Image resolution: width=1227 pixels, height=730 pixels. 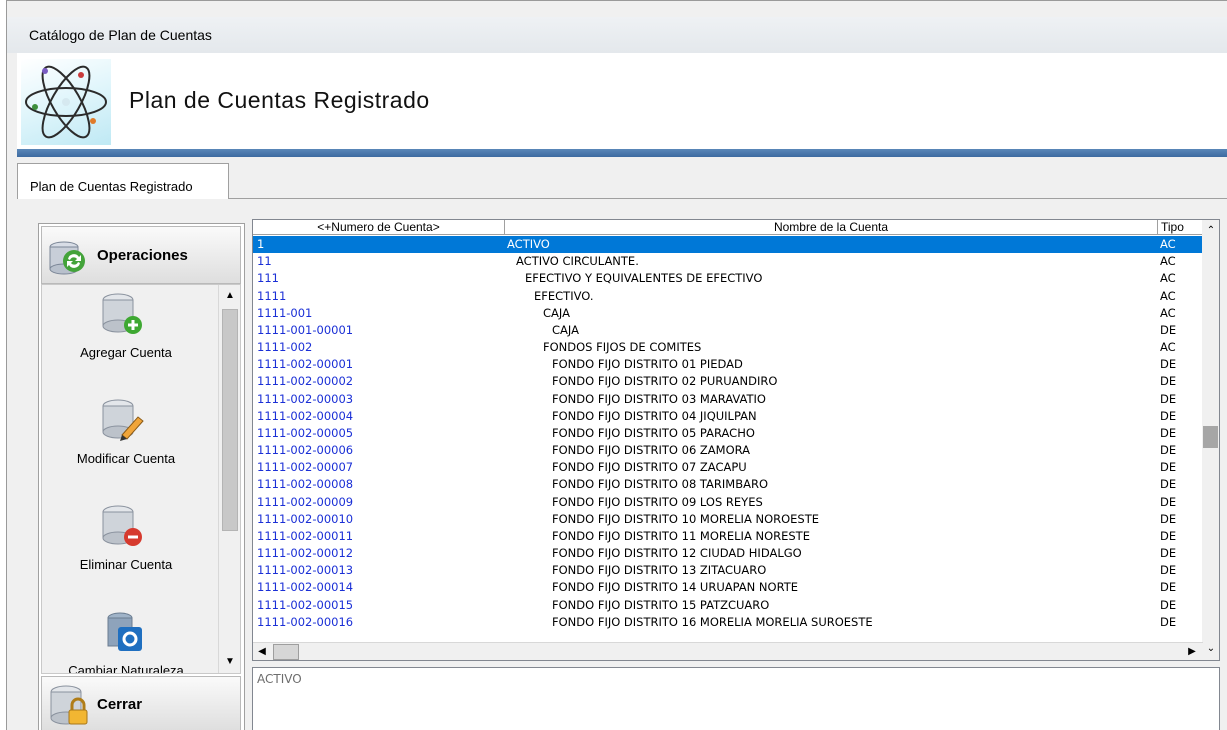 I want to click on header-divider, so click(x=622, y=153).